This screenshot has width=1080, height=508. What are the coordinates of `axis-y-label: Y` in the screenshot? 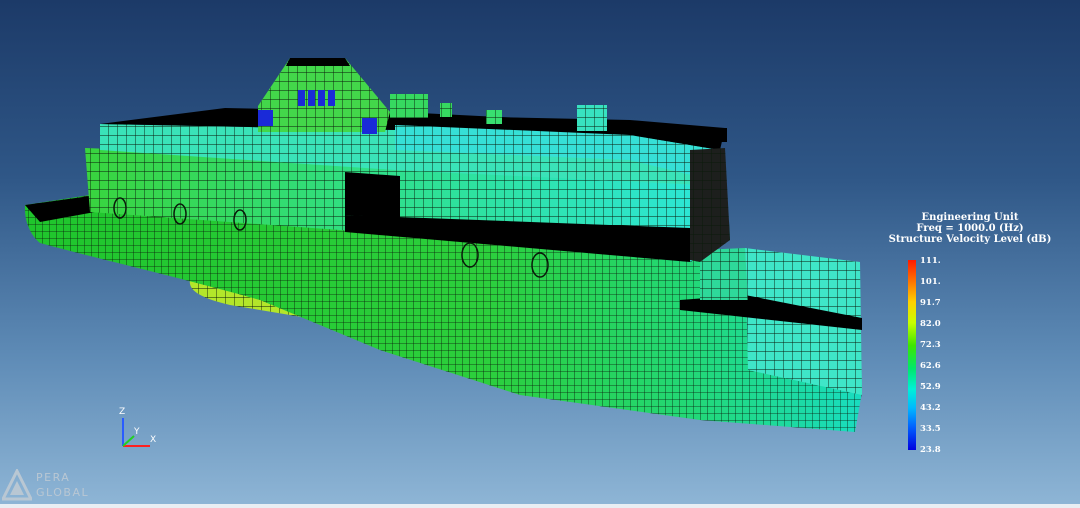 It's located at (136, 432).